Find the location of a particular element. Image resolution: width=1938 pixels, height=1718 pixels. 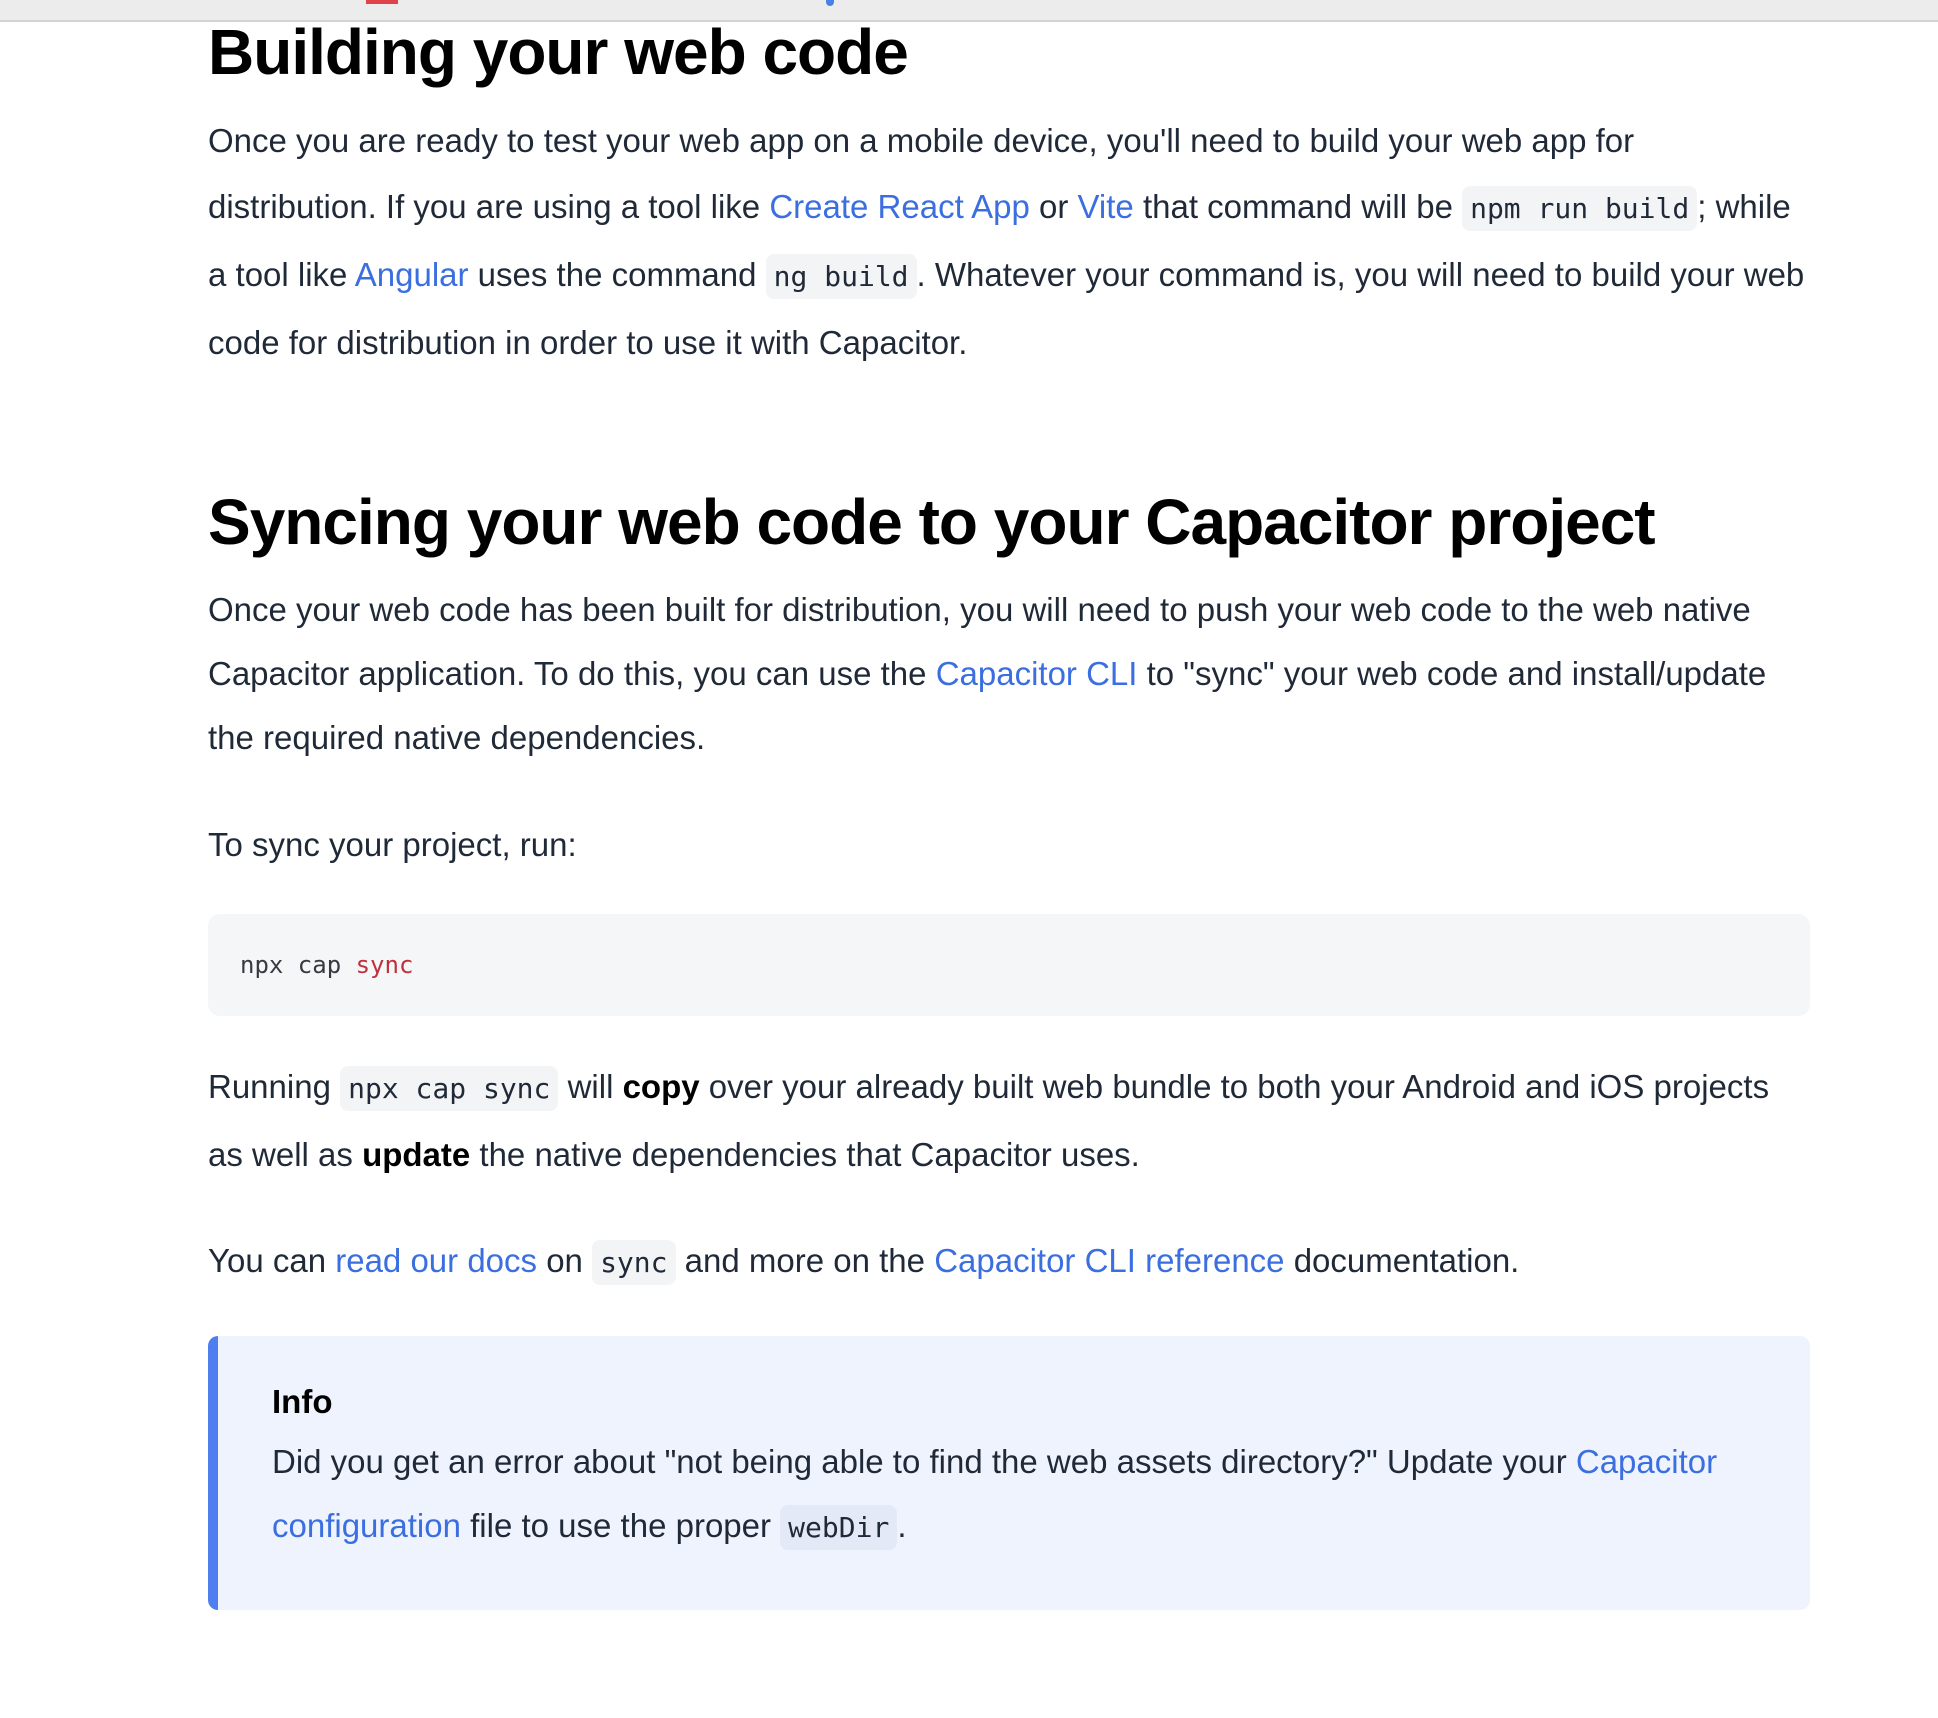

link-read-our-docs: read our docs is located at coordinates (436, 1260).